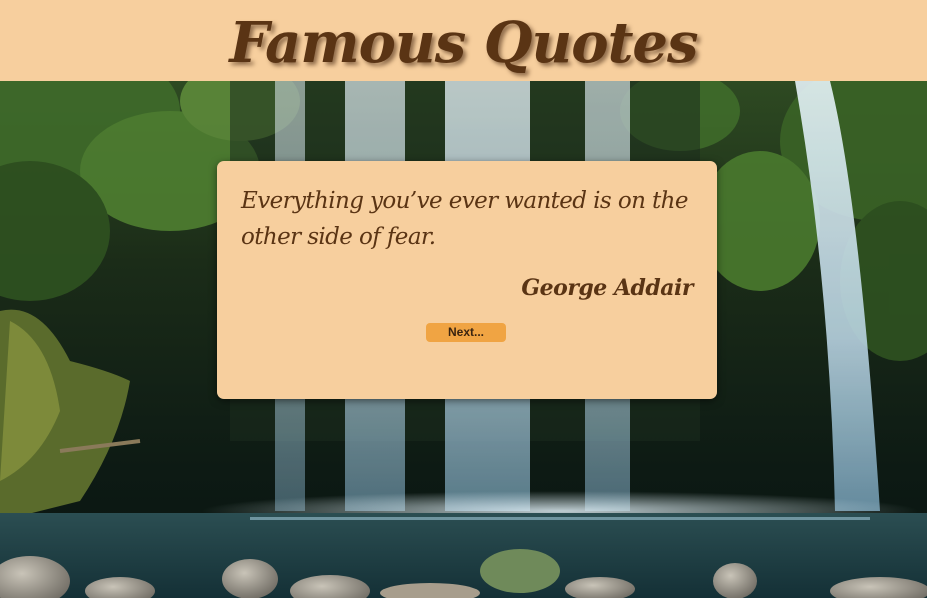 Image resolution: width=927 pixels, height=598 pixels. I want to click on site-header: Famous Quotes, so click(463, 40).